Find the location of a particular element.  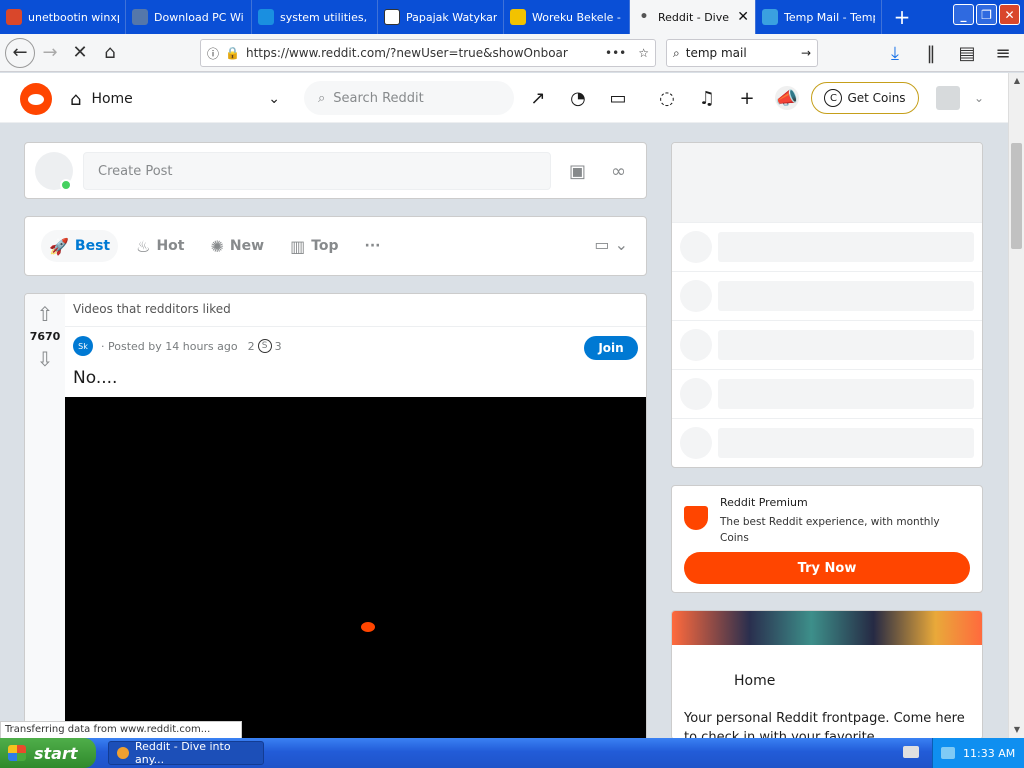

menu-button: ≡ is located at coordinates (1003, 53).